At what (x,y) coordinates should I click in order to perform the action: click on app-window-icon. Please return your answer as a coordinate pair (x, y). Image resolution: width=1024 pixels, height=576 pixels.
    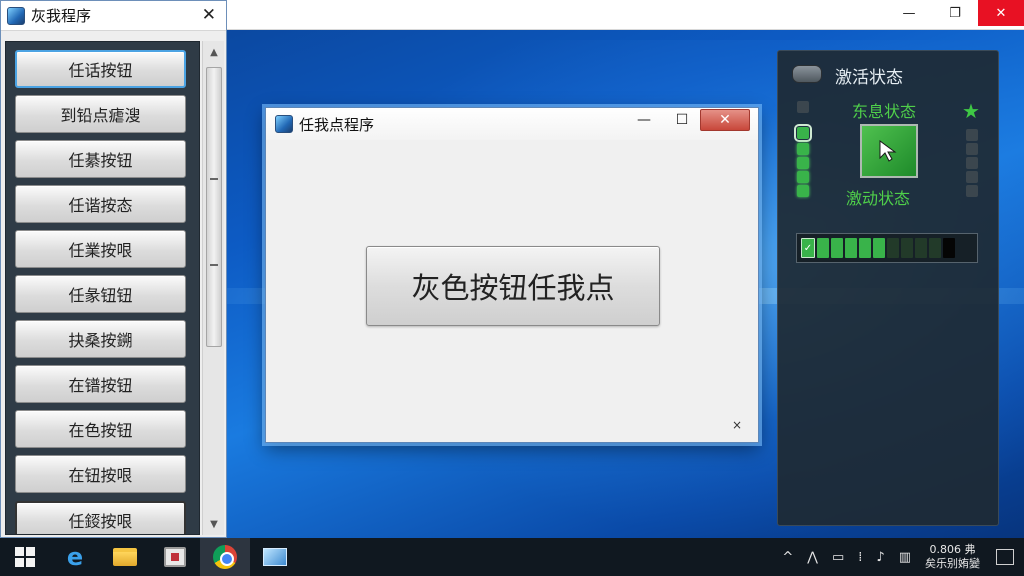
    Looking at the image, I should click on (275, 557).